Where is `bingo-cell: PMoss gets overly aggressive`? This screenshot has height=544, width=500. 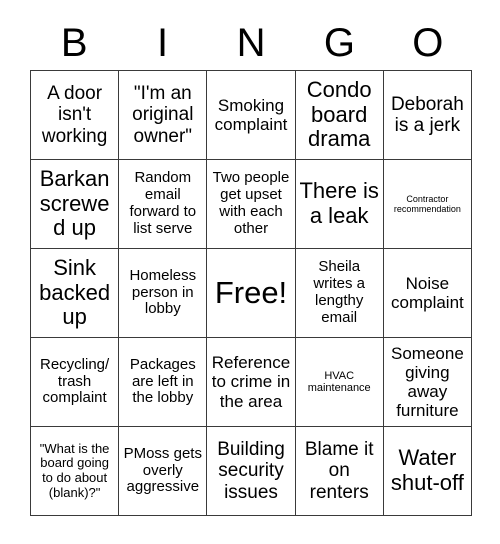 bingo-cell: PMoss gets overly aggressive is located at coordinates (163, 471).